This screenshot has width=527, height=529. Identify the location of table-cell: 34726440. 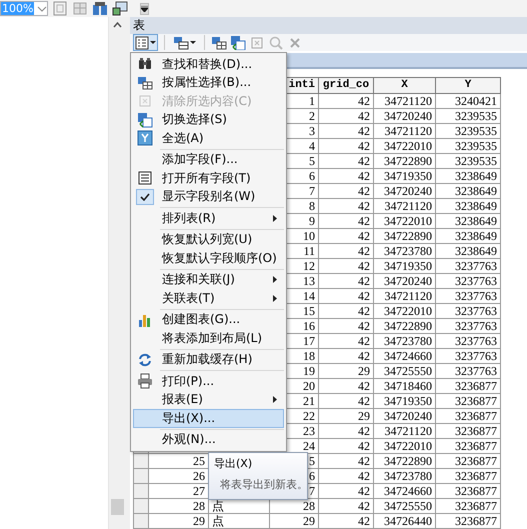
(405, 521).